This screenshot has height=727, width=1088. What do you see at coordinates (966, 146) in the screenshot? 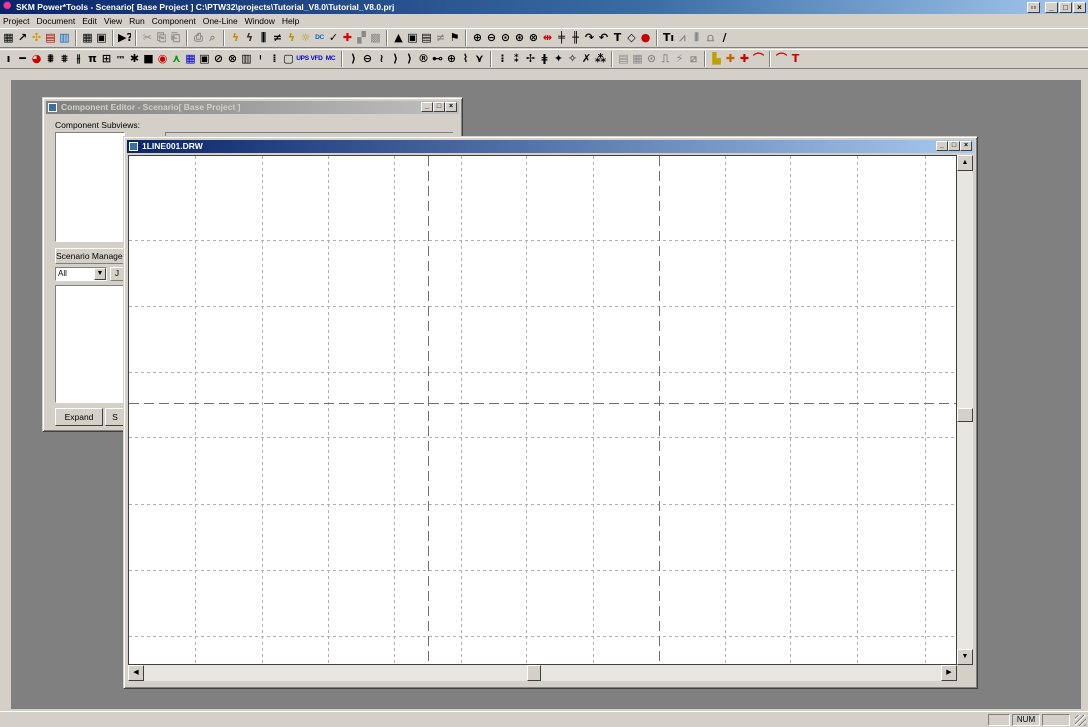
I see `drawing-close-button: ×` at bounding box center [966, 146].